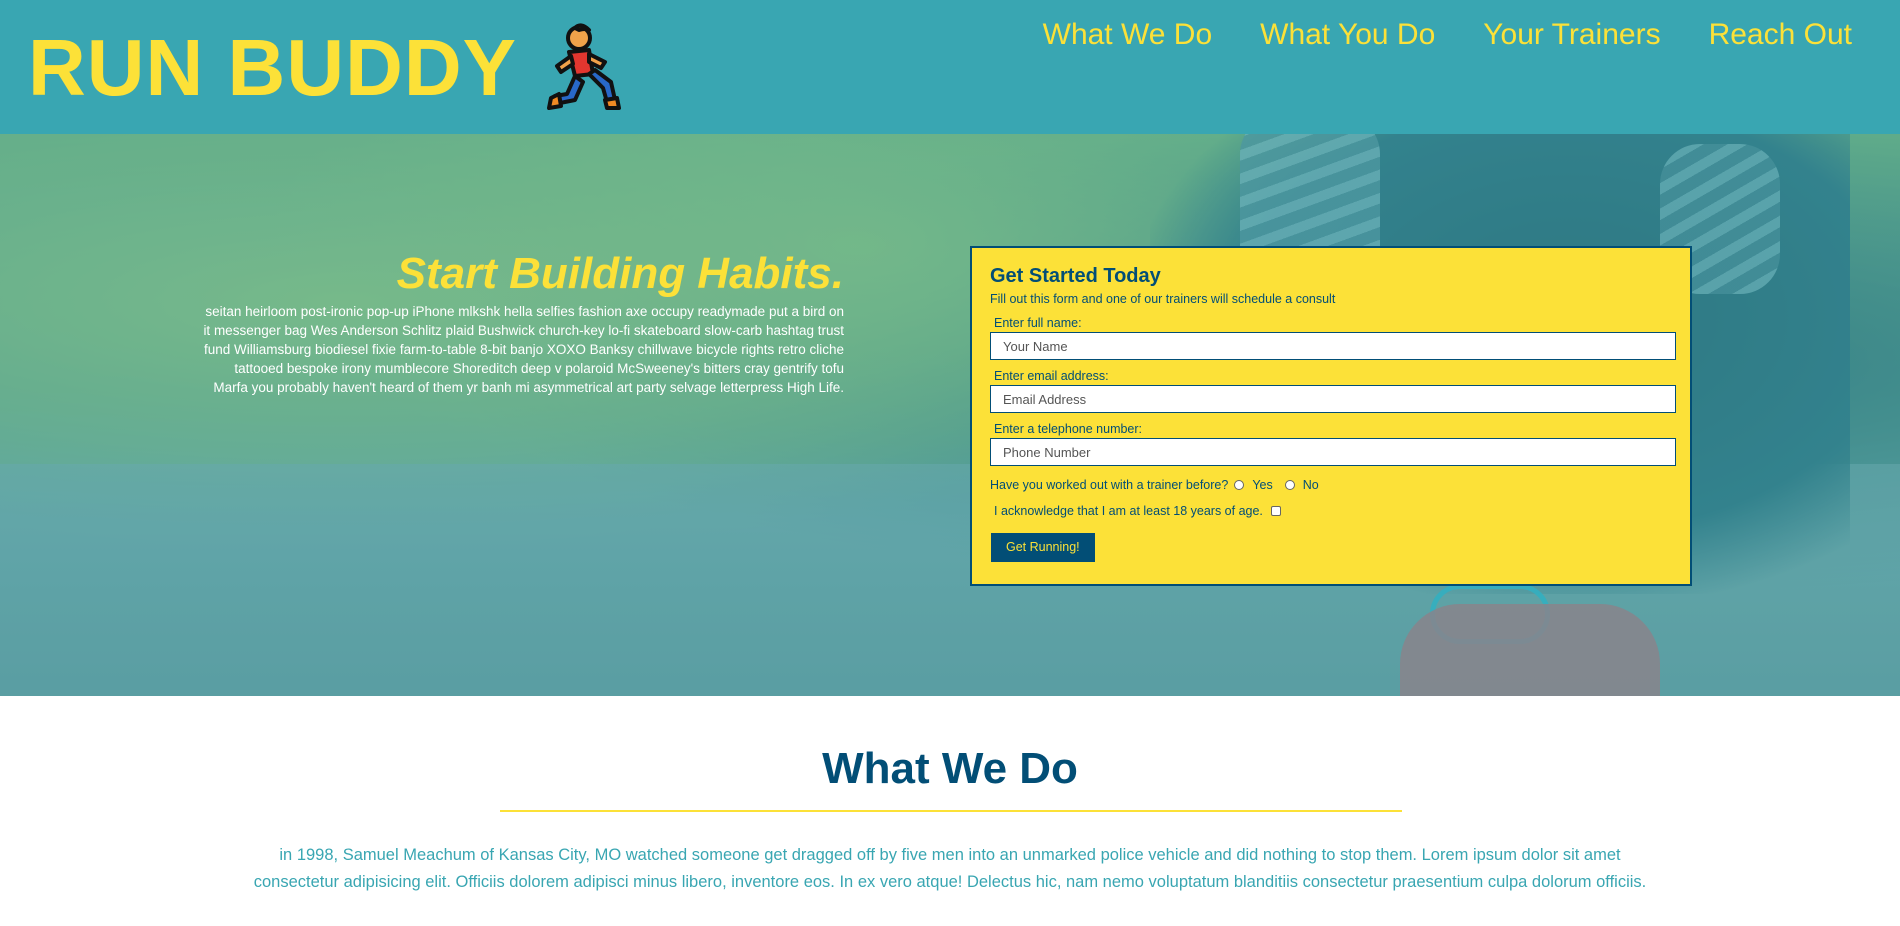  I want to click on form-title: Get Started Today, so click(1075, 276).